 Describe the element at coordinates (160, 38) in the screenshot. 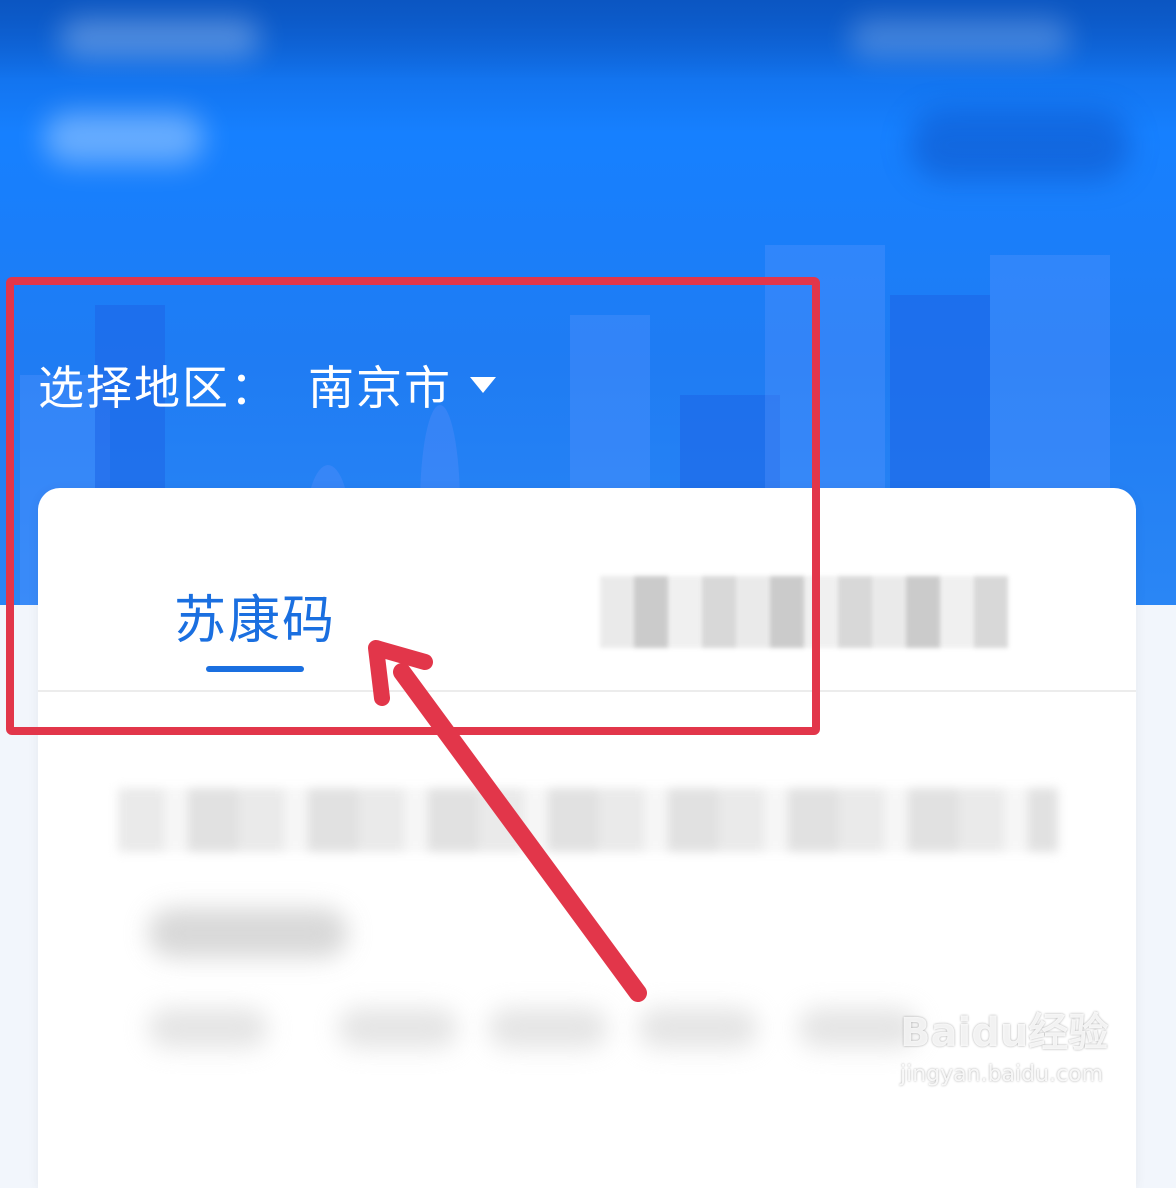

I see `blurred-header-title` at that location.